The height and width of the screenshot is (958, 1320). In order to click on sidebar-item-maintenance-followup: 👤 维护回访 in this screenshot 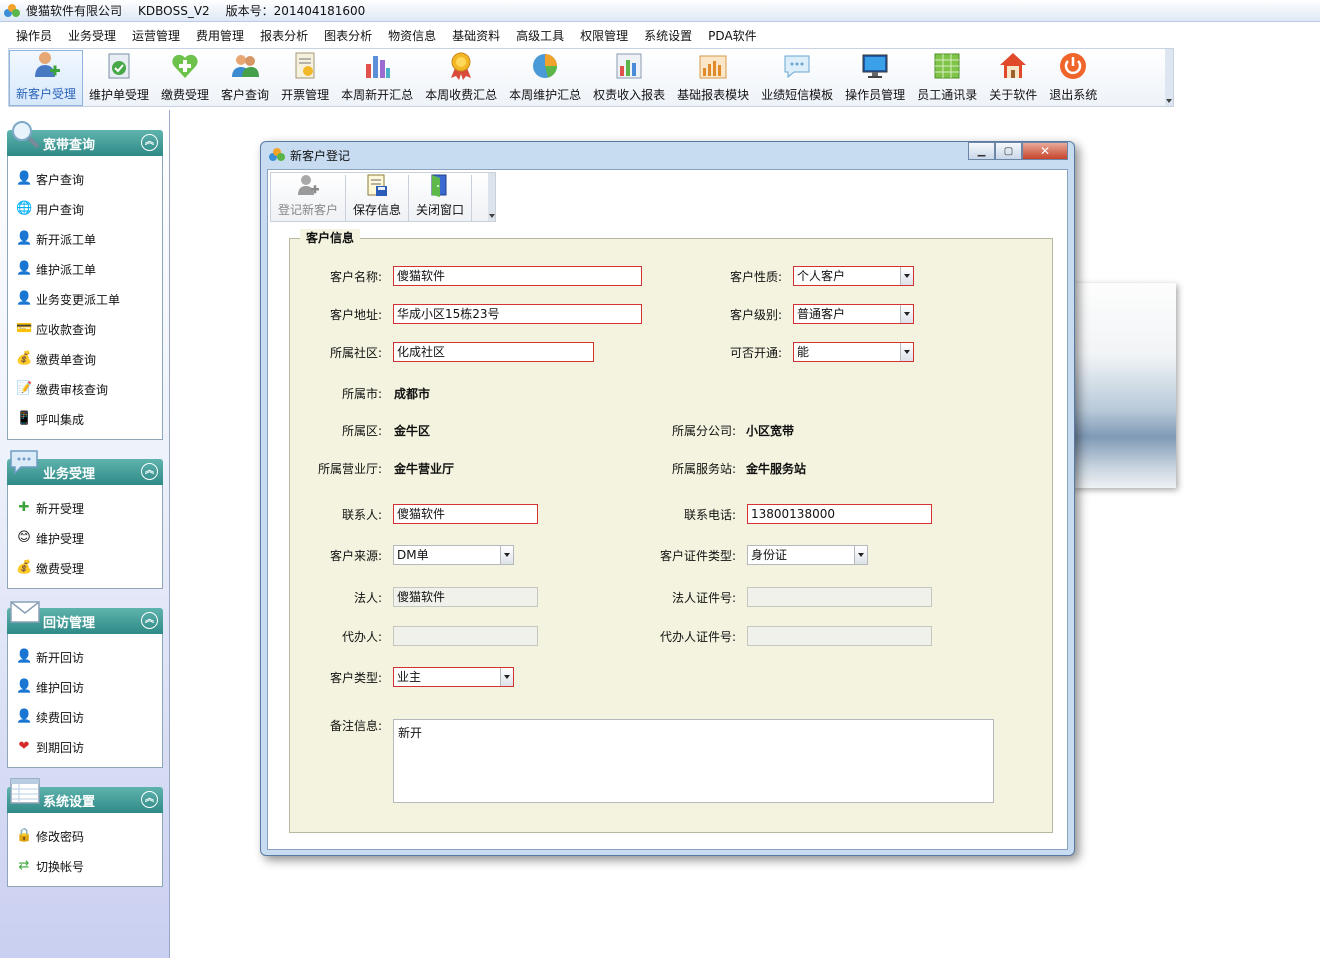, I will do `click(85, 687)`.